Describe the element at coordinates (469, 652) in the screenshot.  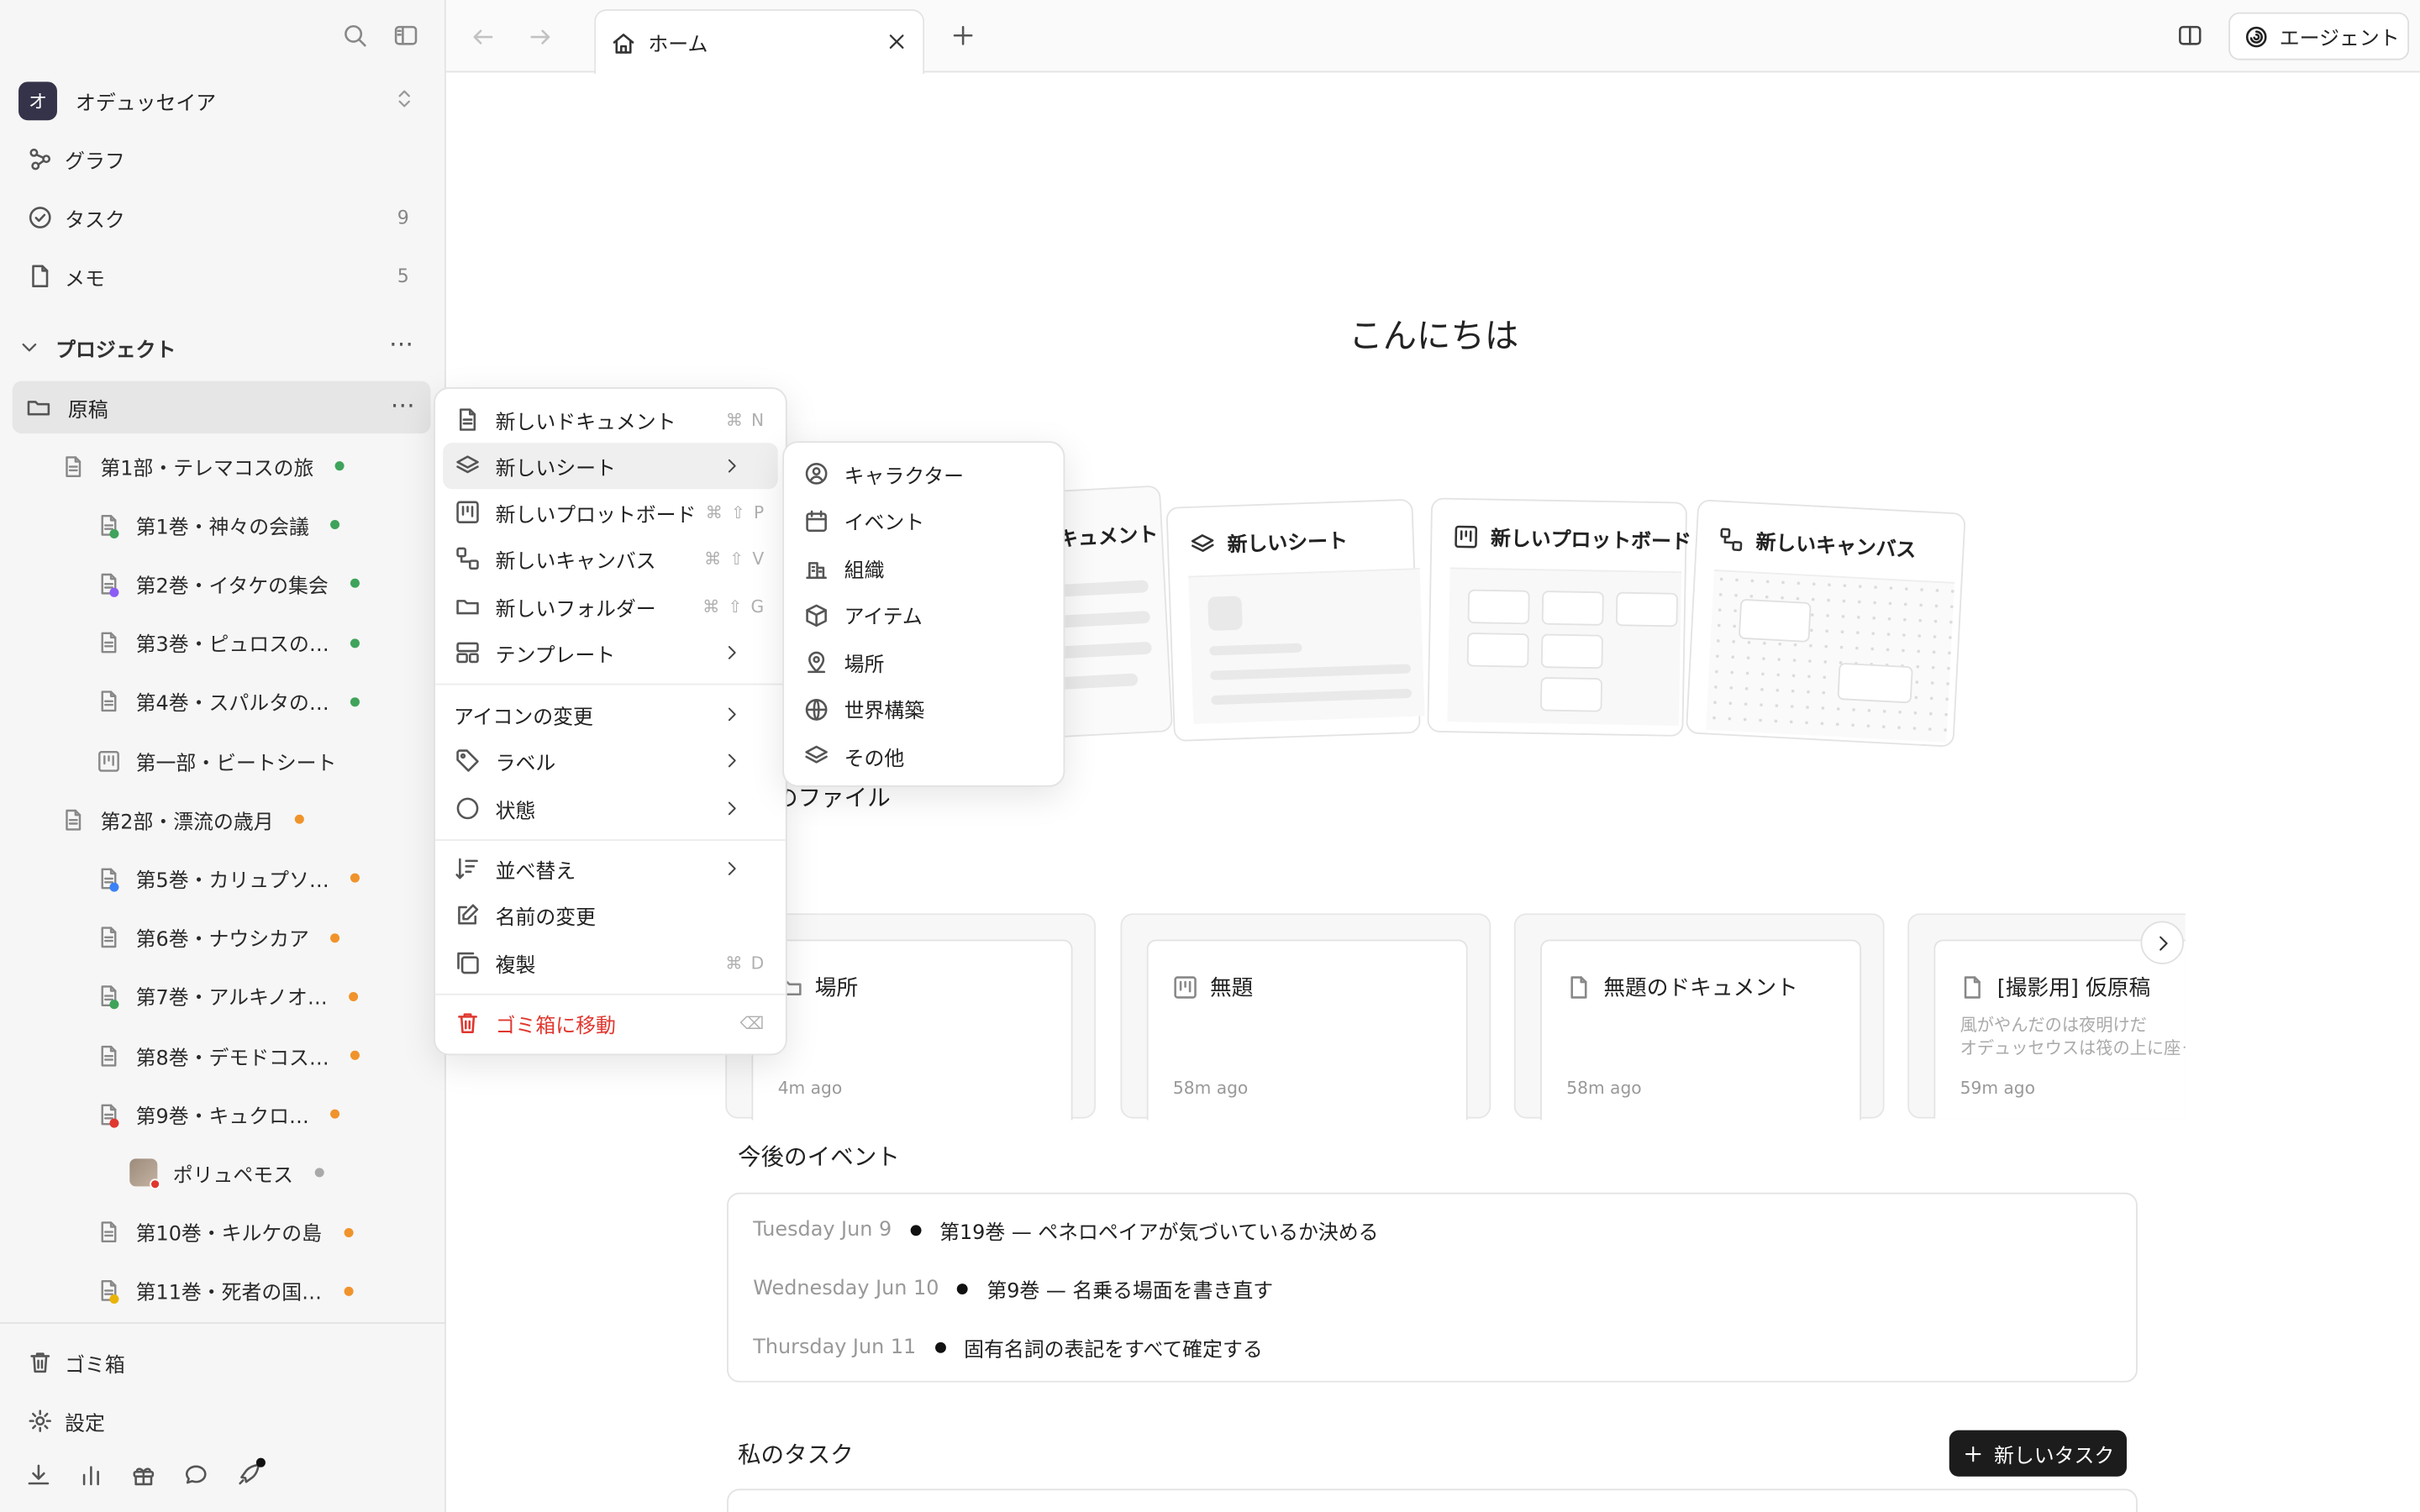
I see `template-icon` at that location.